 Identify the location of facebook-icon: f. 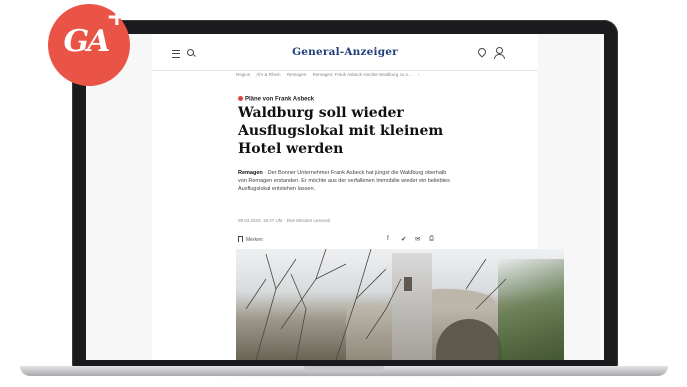
(388, 238).